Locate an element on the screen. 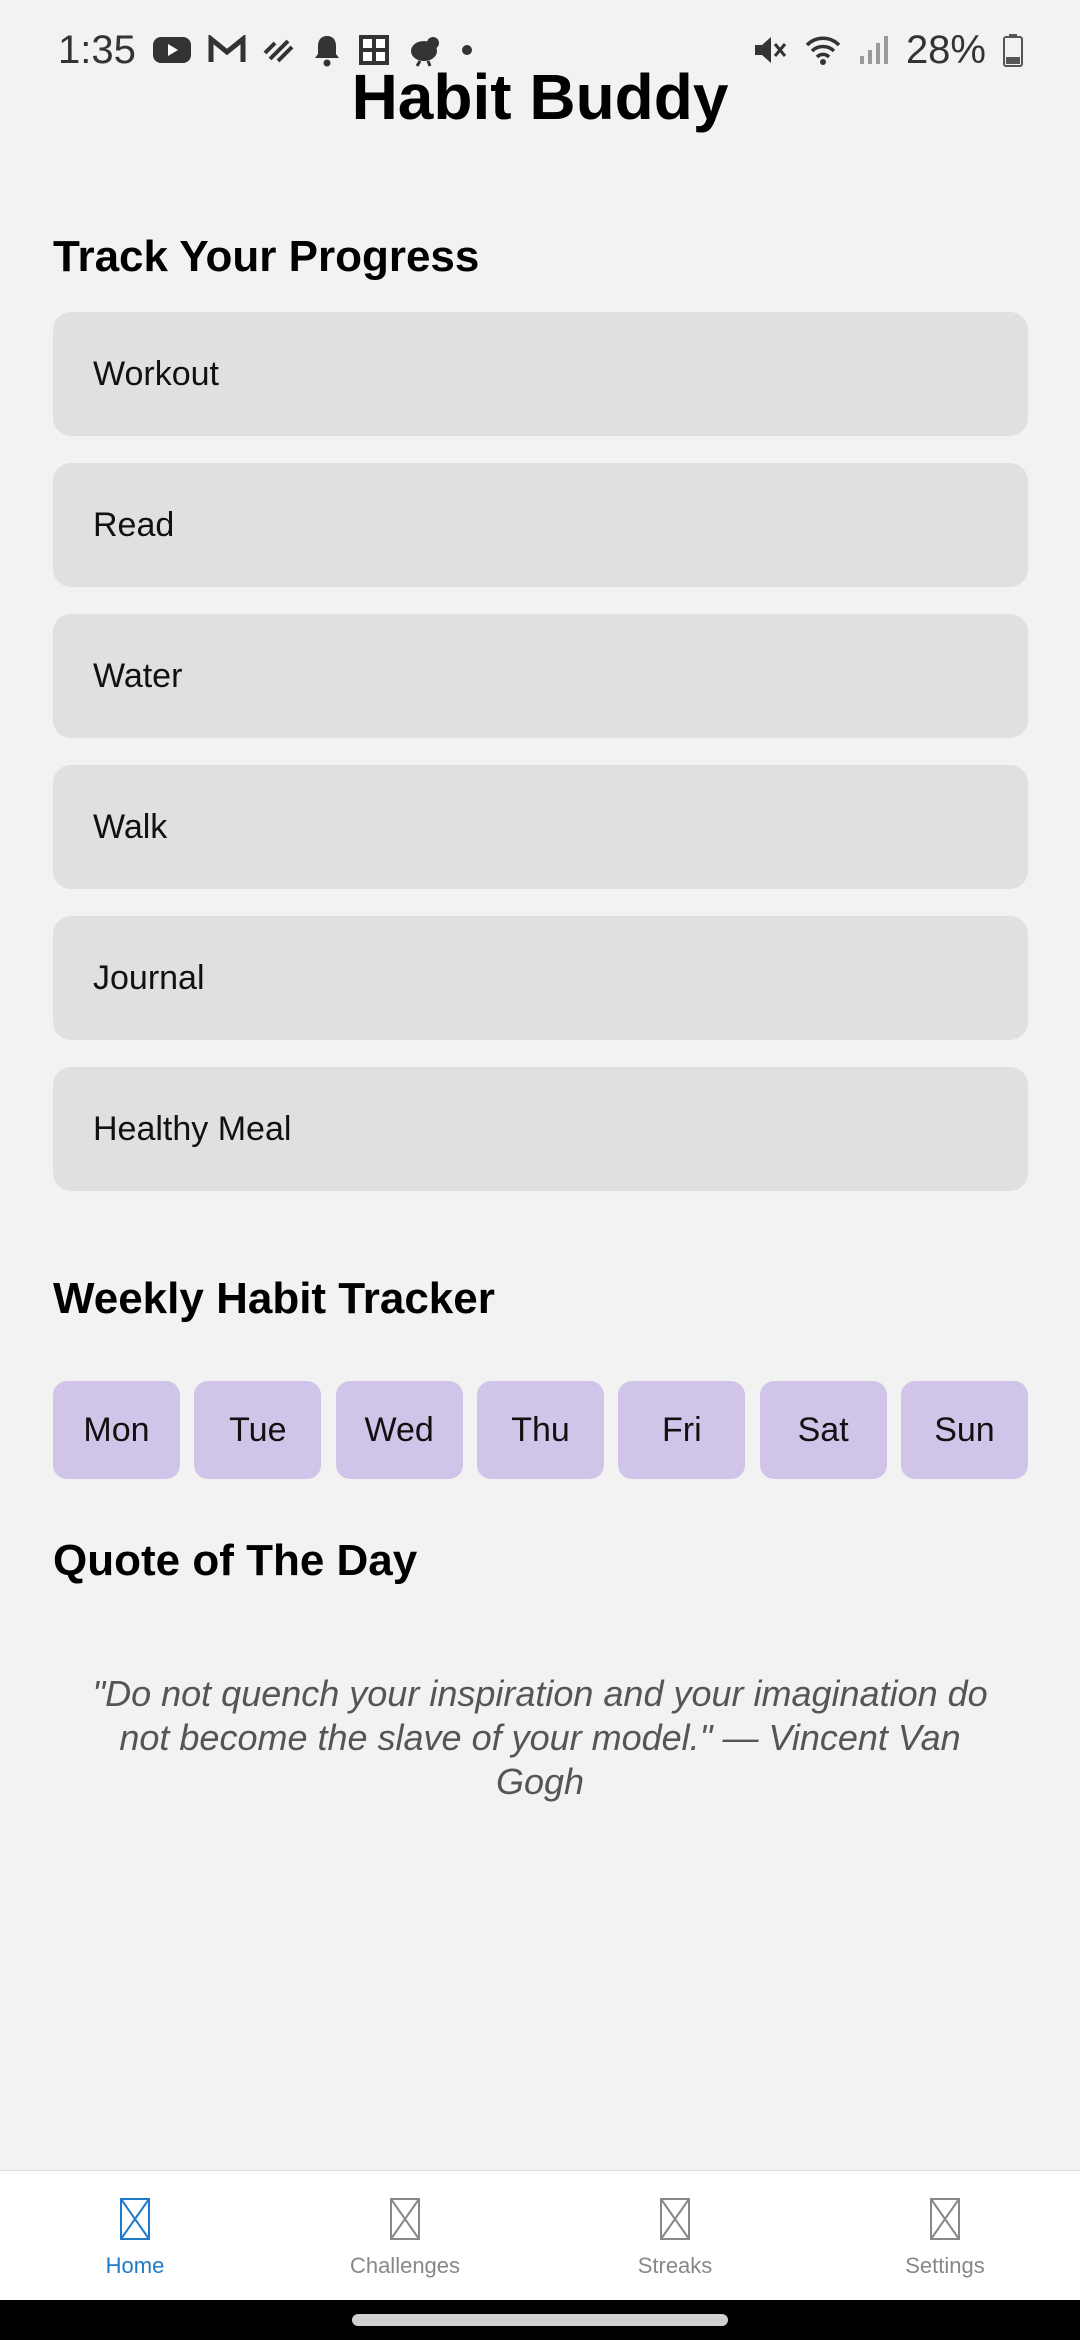 The width and height of the screenshot is (1080, 2340). home-indicator is located at coordinates (540, 2320).